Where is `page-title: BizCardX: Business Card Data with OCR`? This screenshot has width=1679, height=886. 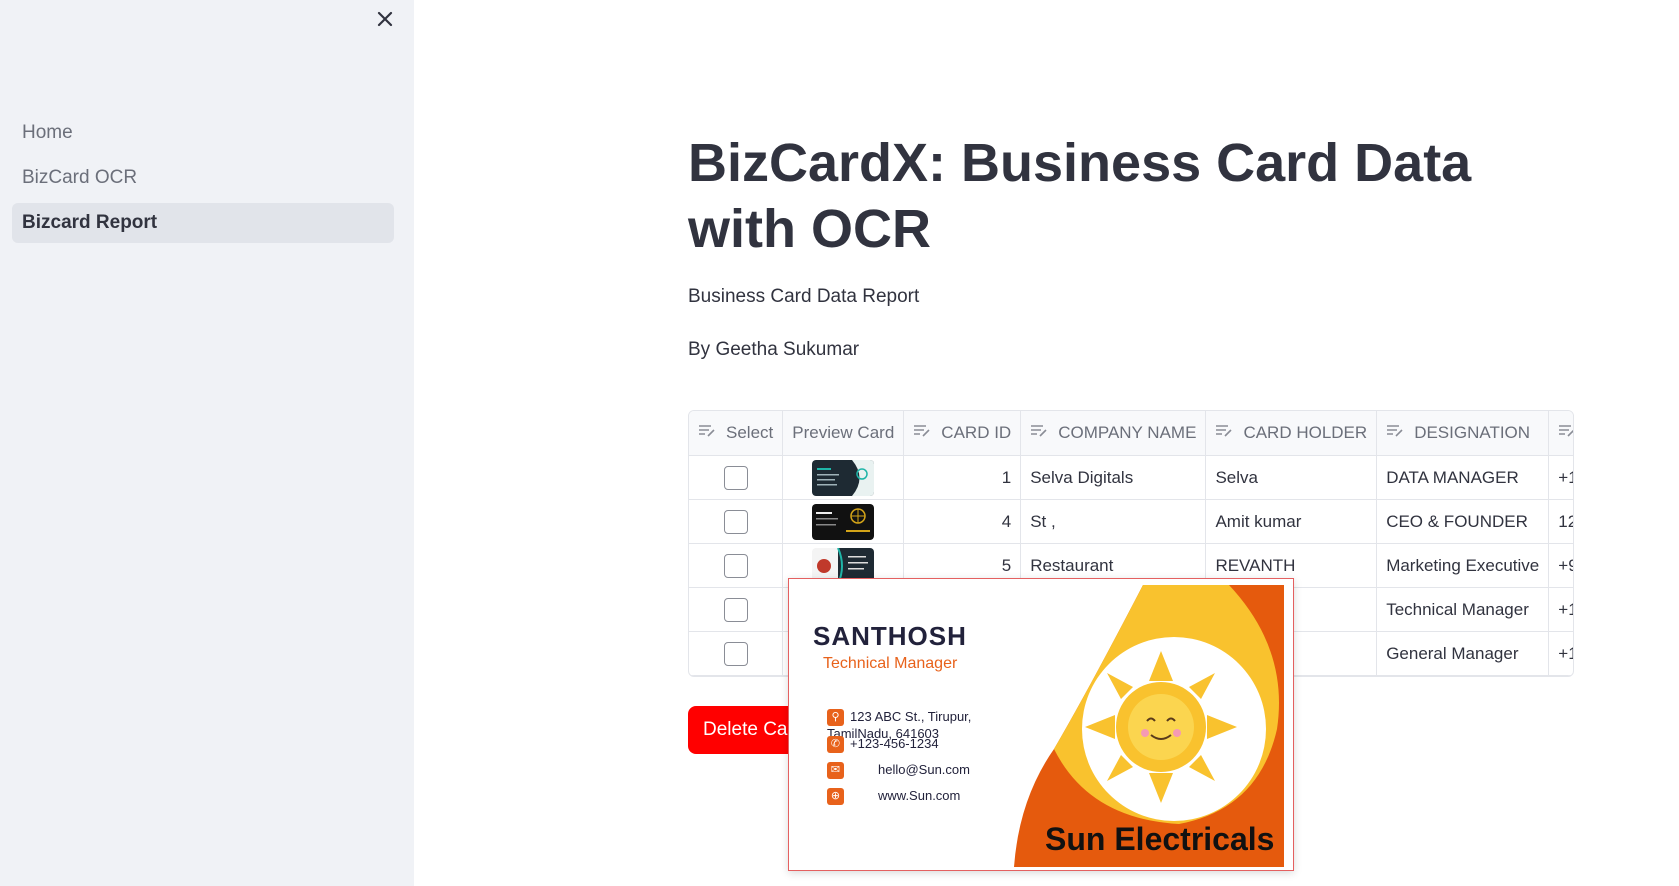
page-title: BizCardX: Business Card Data with OCR is located at coordinates (1080, 196).